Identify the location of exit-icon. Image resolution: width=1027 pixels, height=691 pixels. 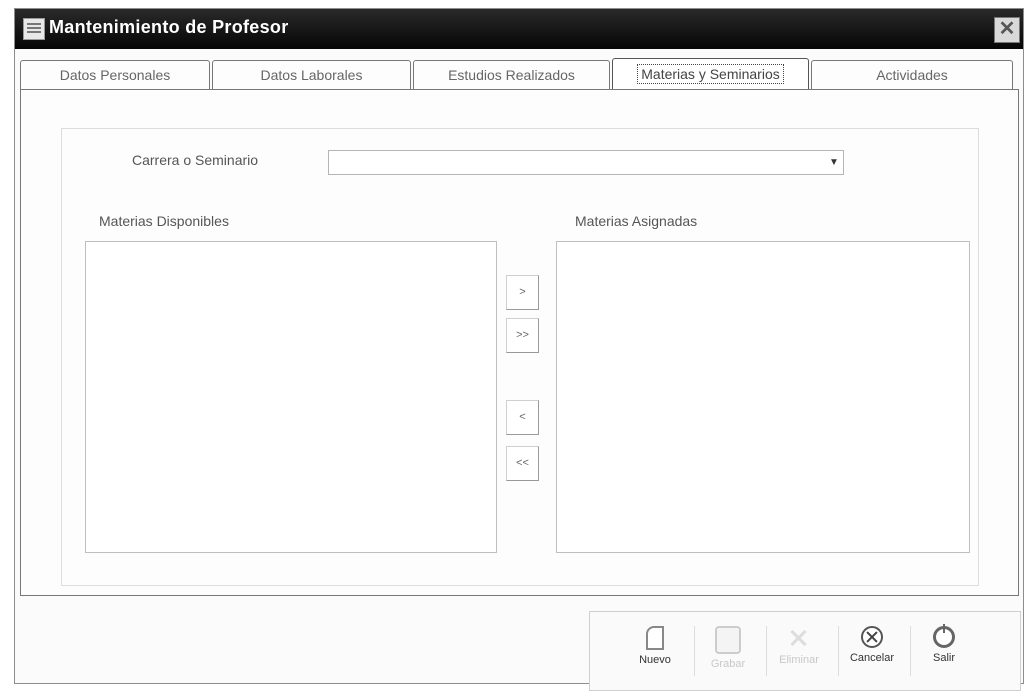
(944, 636).